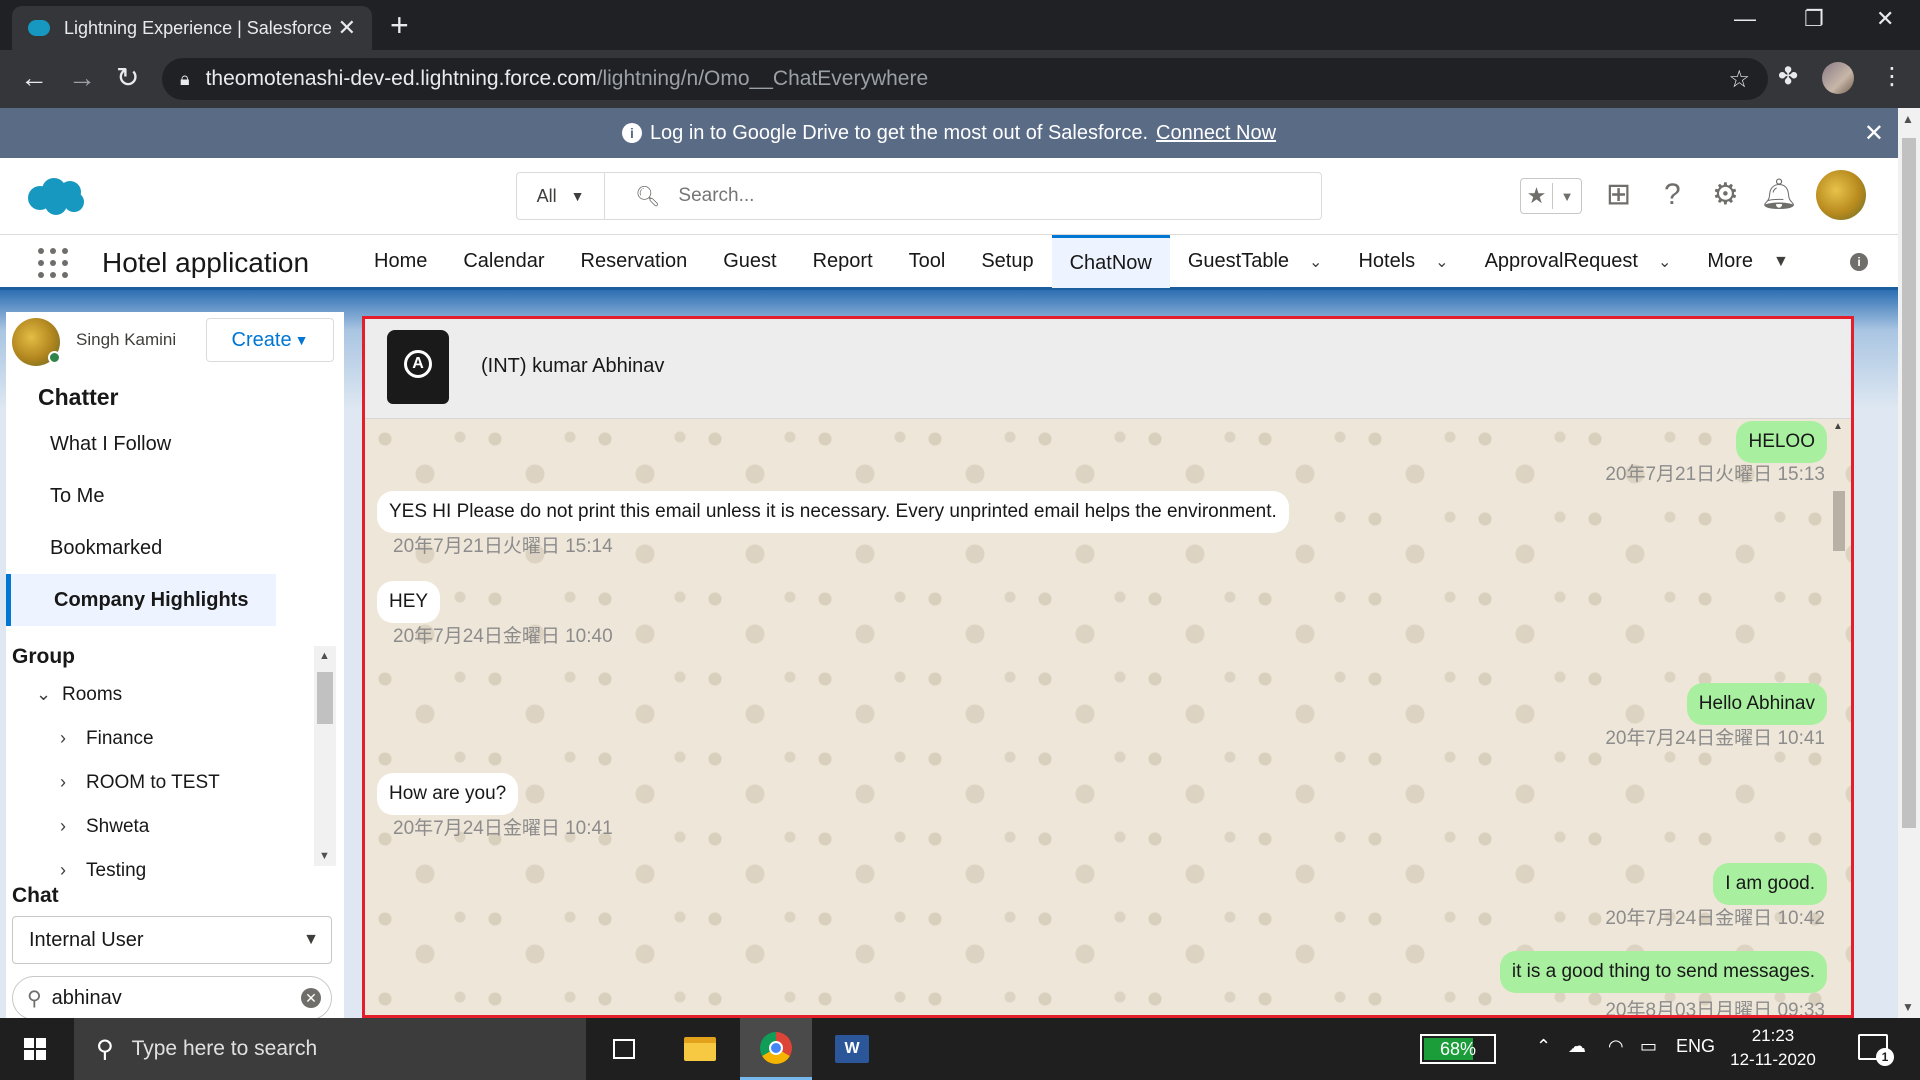 The image size is (1920, 1080). What do you see at coordinates (43, 656) in the screenshot?
I see `group-heading: Group` at bounding box center [43, 656].